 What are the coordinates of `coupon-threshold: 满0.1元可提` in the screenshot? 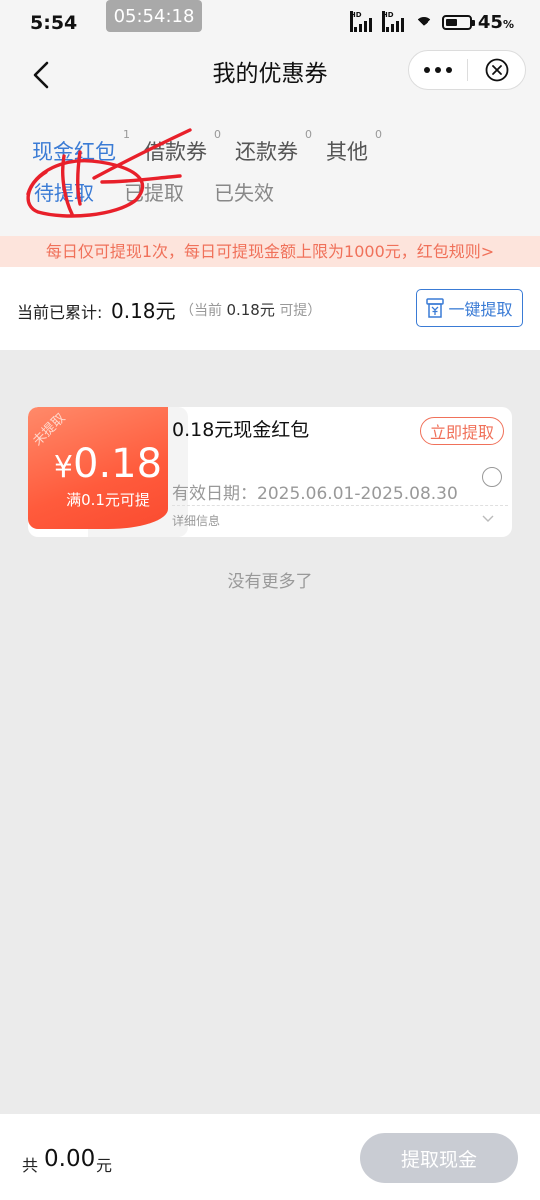 It's located at (108, 500).